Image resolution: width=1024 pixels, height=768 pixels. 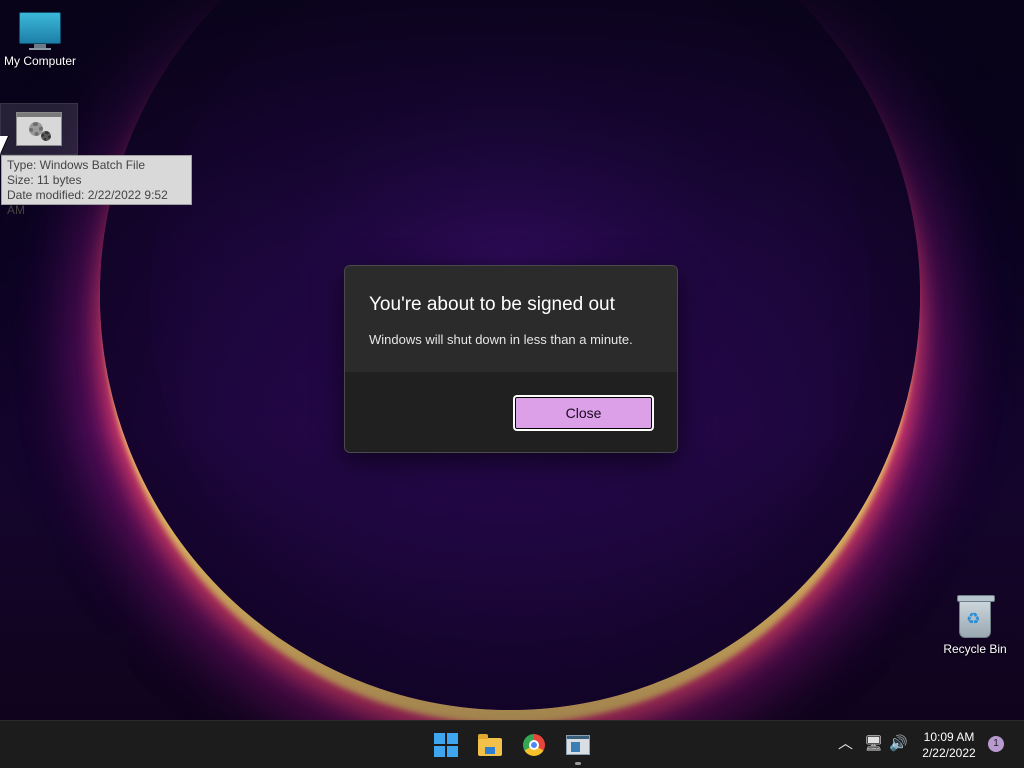 I want to click on app-window-icon, so click(x=578, y=745).